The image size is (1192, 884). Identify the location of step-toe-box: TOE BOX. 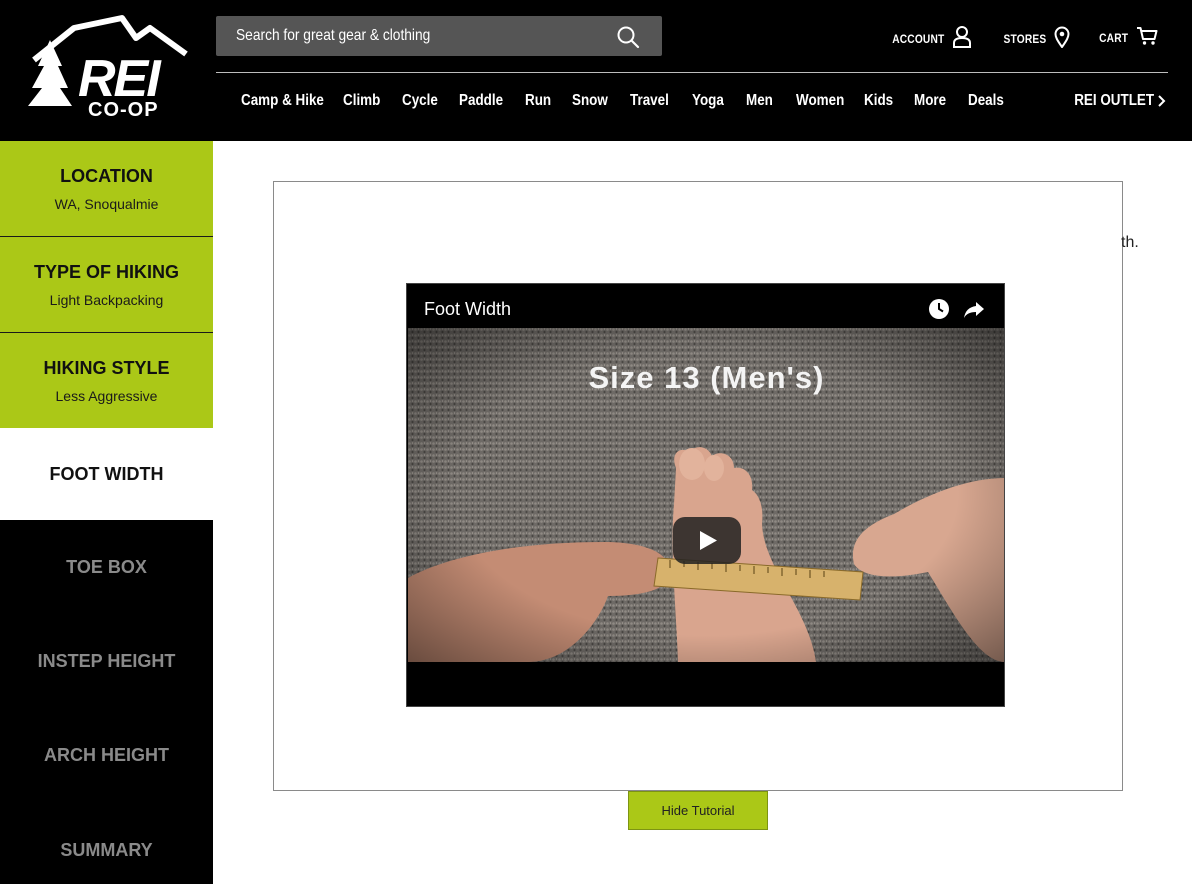
(106, 567).